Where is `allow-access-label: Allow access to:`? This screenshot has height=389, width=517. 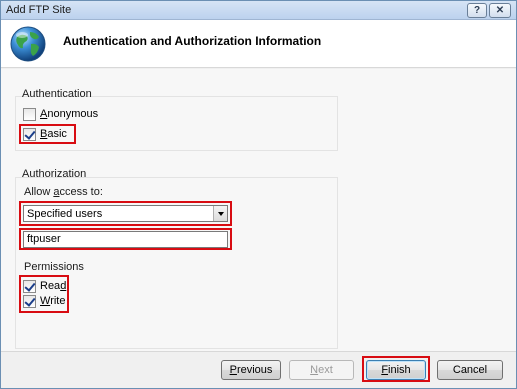 allow-access-label: Allow access to: is located at coordinates (63, 192).